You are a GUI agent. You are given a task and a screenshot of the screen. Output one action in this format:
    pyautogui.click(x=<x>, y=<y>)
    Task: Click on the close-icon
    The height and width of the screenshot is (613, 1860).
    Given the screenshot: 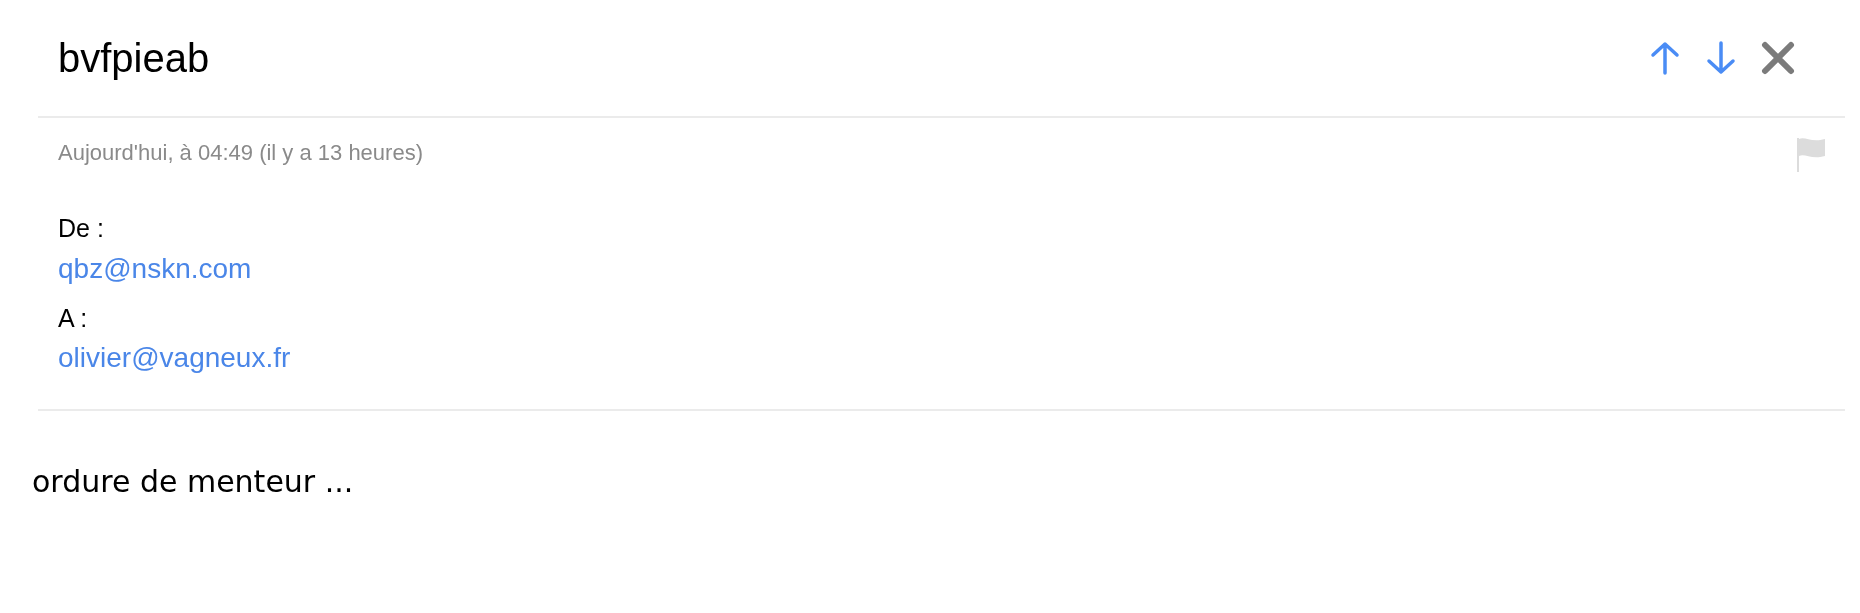 What is the action you would take?
    pyautogui.click(x=1778, y=58)
    